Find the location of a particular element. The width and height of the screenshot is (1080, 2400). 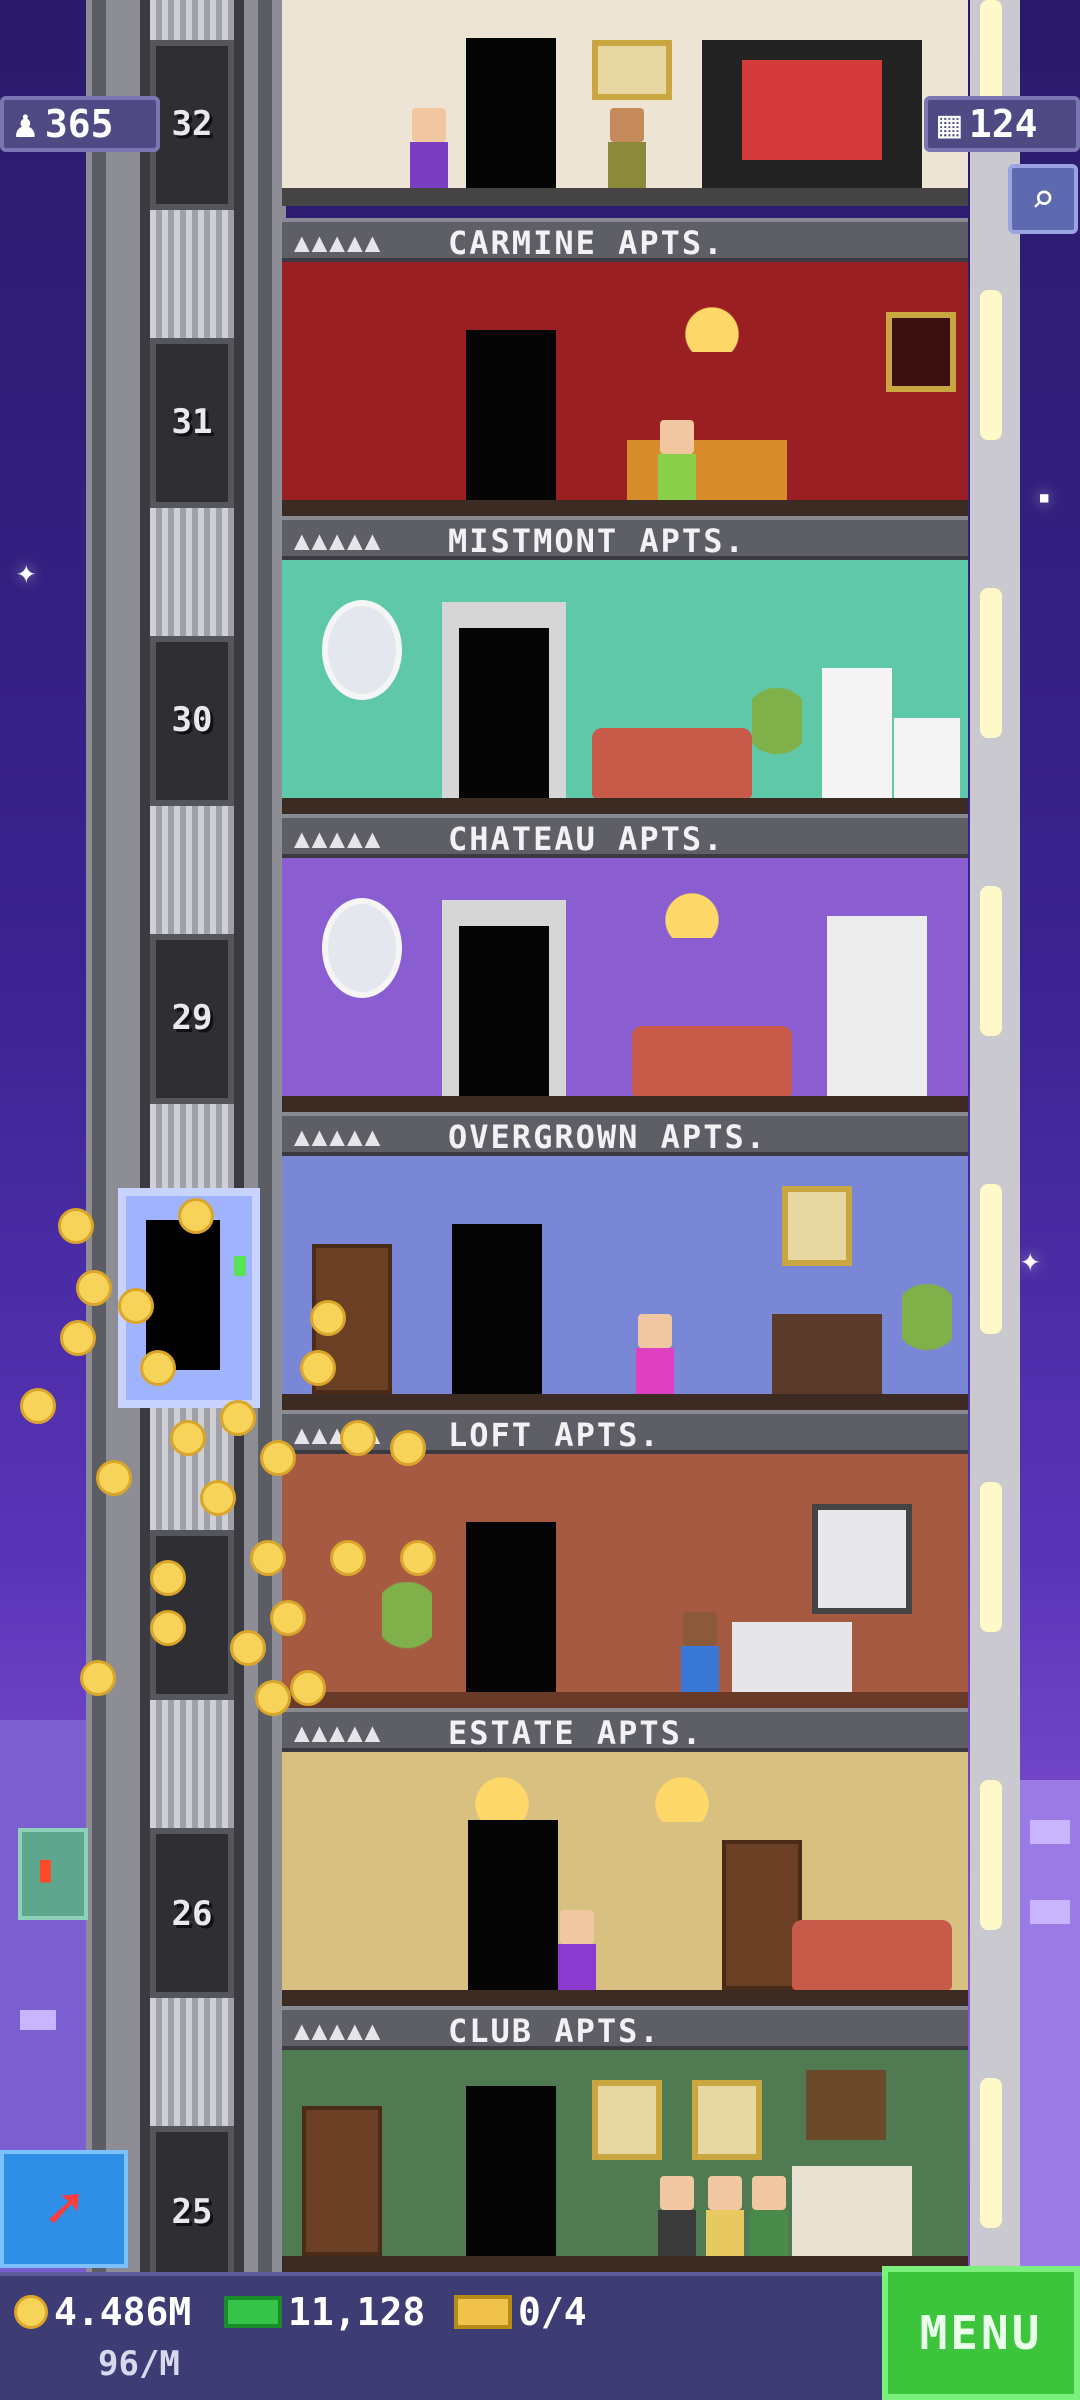

floor-name: CHATEAU APTS. is located at coordinates (586, 839).